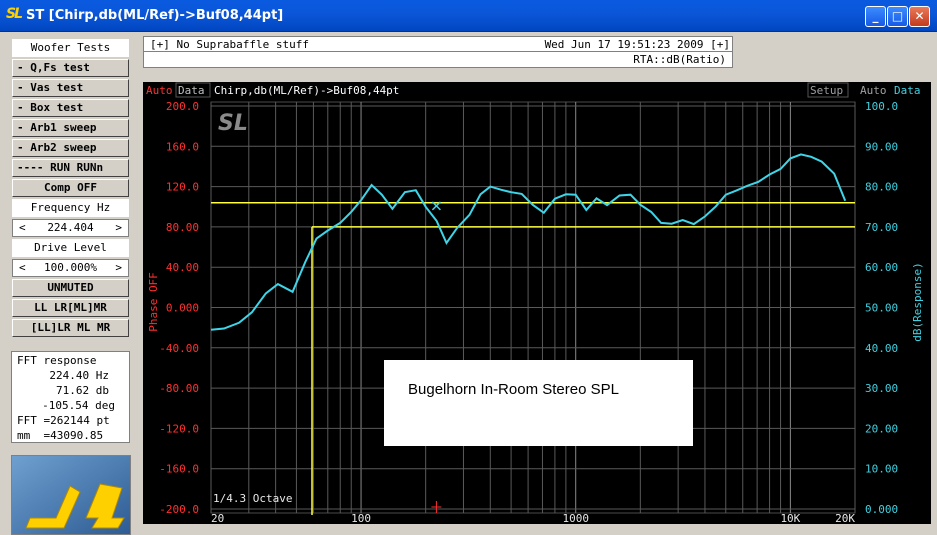  Describe the element at coordinates (70, 128) in the screenshot. I see `arb1-sweep-button: - Arb1 sweep` at that location.